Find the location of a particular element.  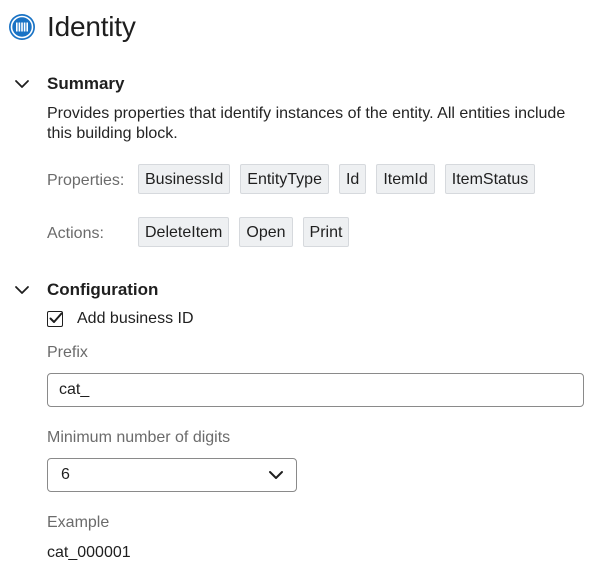

add-business-id-checkbox-row: Add business ID is located at coordinates (120, 319).